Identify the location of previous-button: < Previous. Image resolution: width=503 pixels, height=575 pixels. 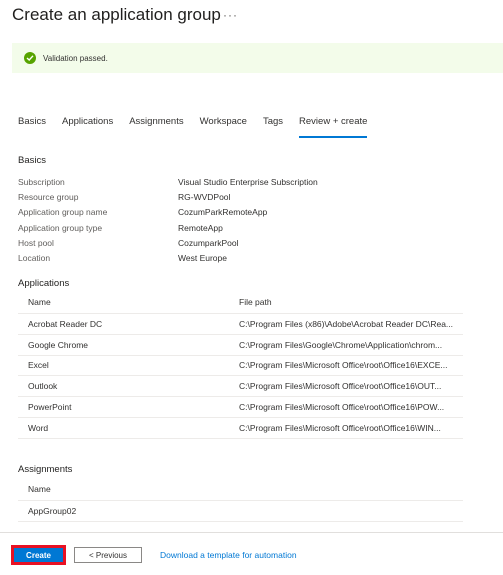
(108, 555).